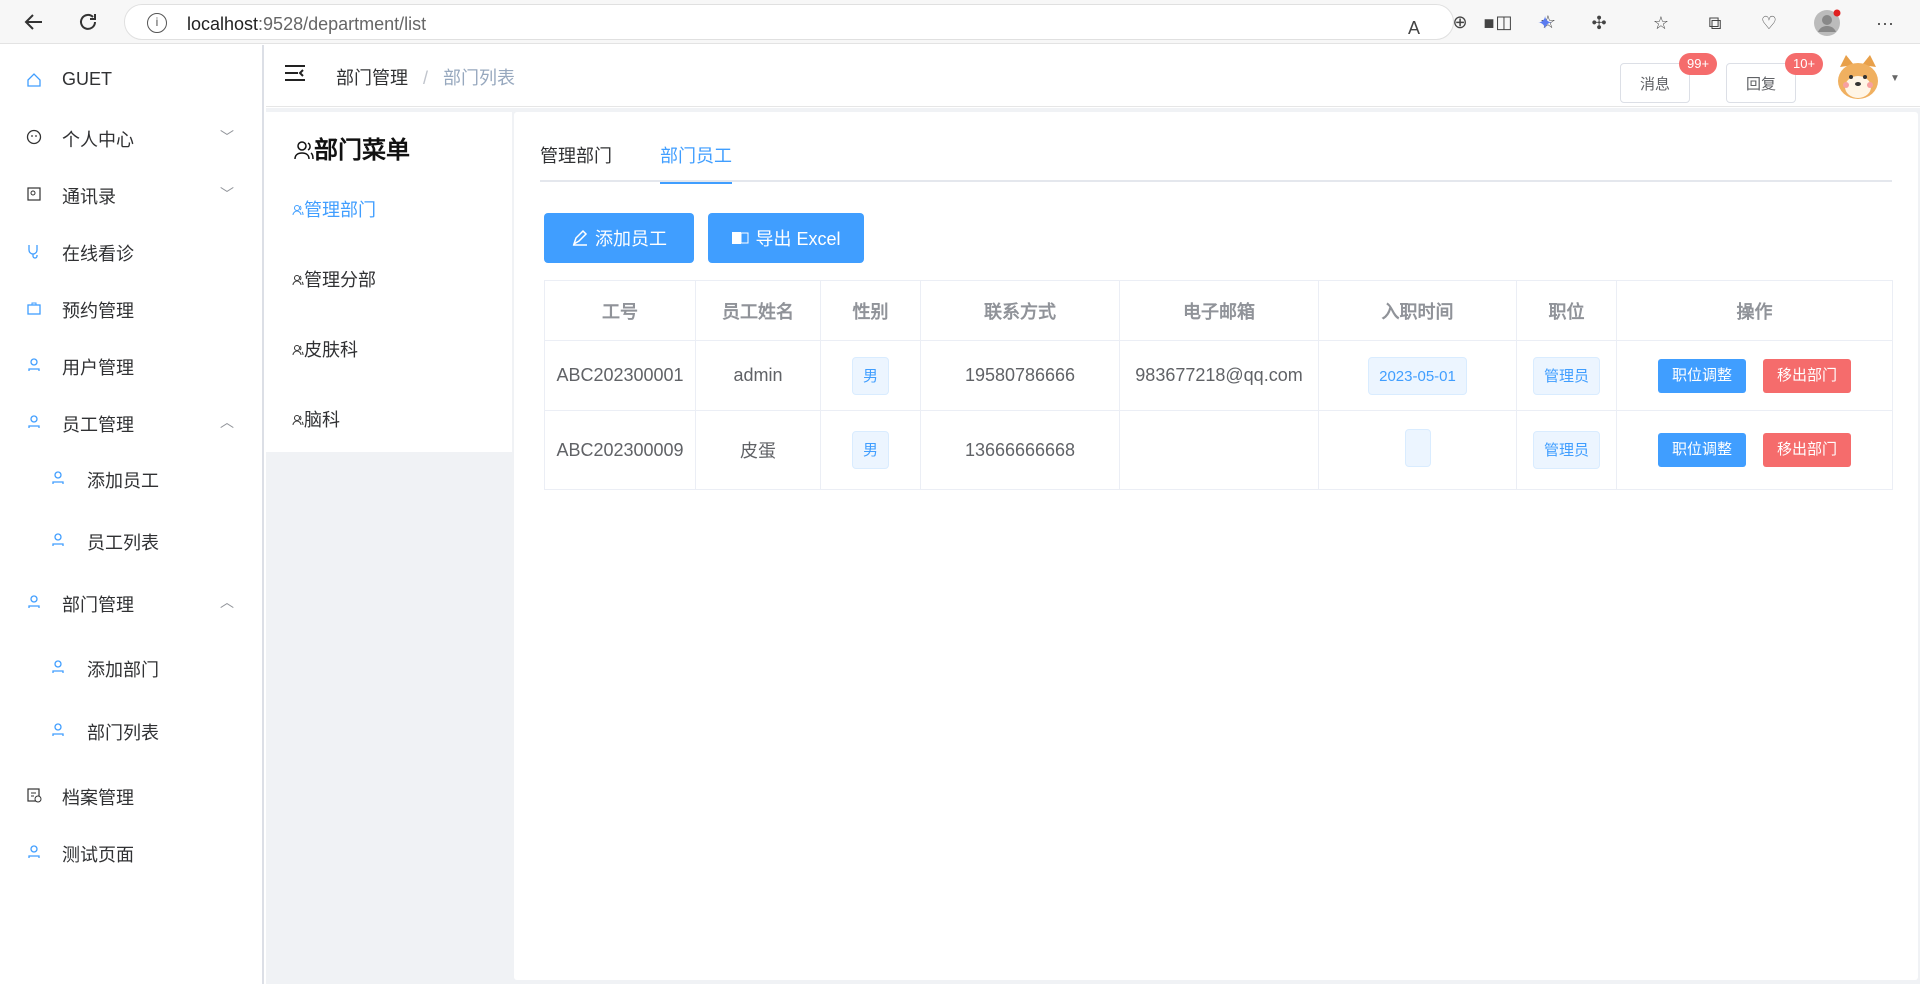 This screenshot has height=984, width=1920. What do you see at coordinates (479, 78) in the screenshot?
I see `breadcrumb-item-department-list: 部门列表` at bounding box center [479, 78].